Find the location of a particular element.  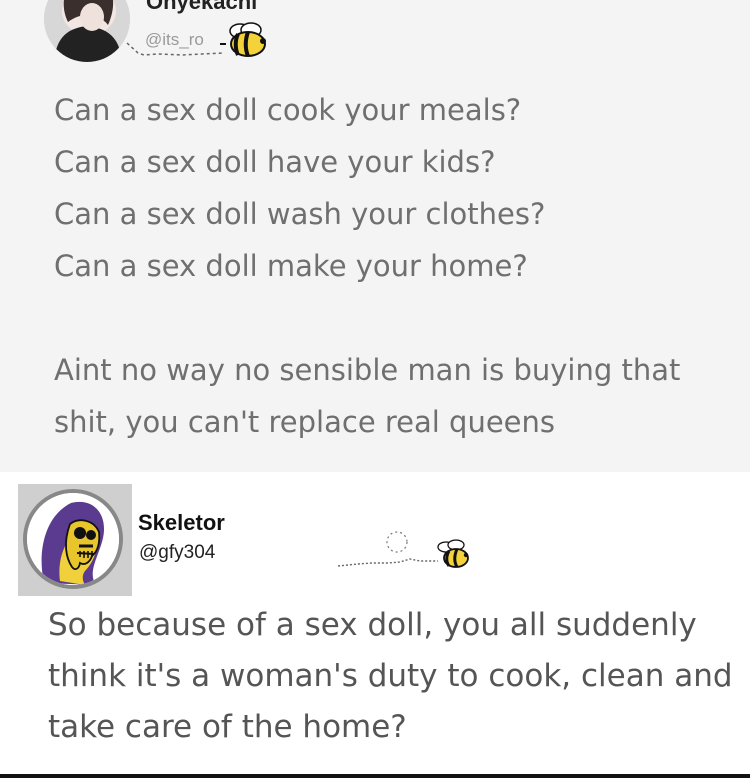

profile-photo-icon is located at coordinates (87, 31).